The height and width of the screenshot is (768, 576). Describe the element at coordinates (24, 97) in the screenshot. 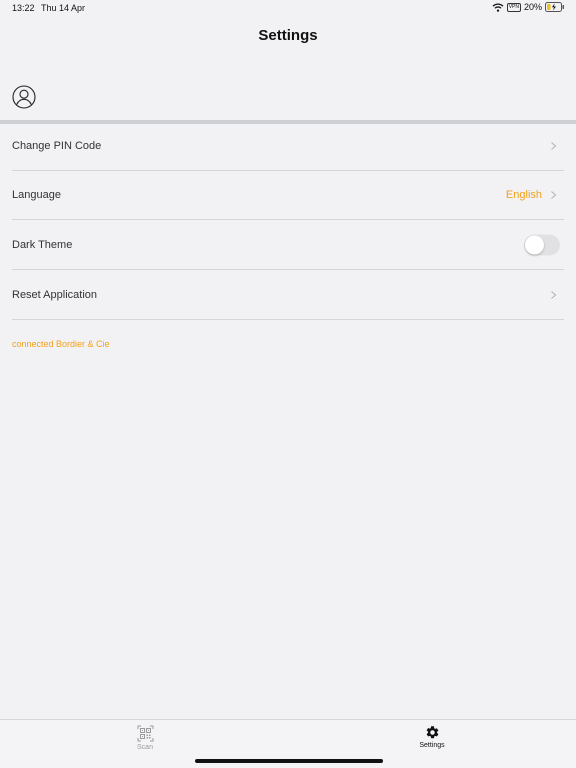

I see `user-profile-icon` at that location.